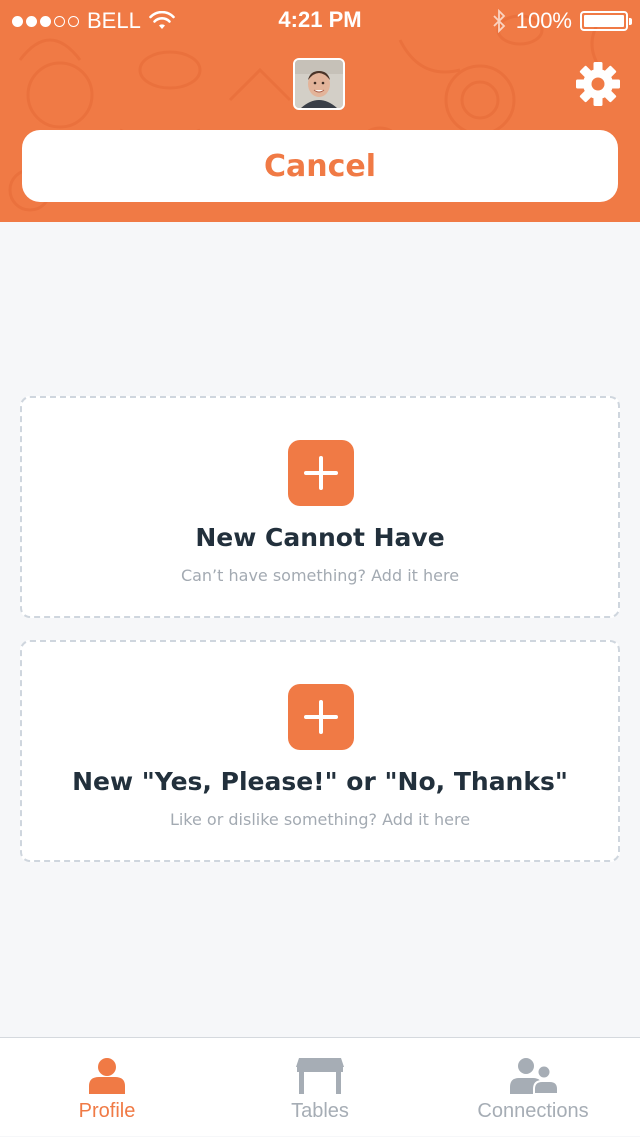  What do you see at coordinates (533, 1111) in the screenshot?
I see `tab-label: Connections` at bounding box center [533, 1111].